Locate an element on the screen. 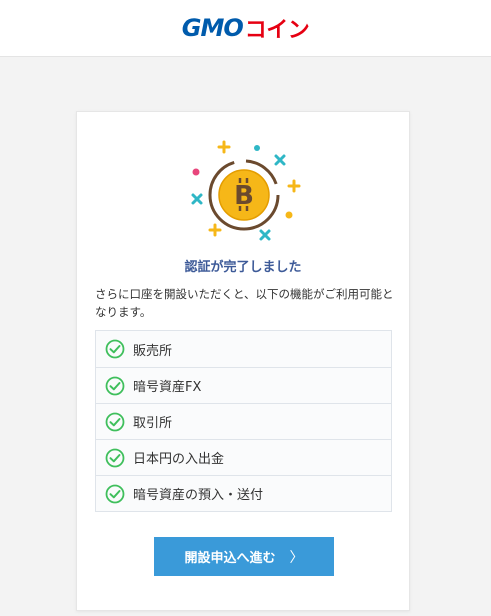  feature-label: 暗号資産の預入・送付 is located at coordinates (198, 495).